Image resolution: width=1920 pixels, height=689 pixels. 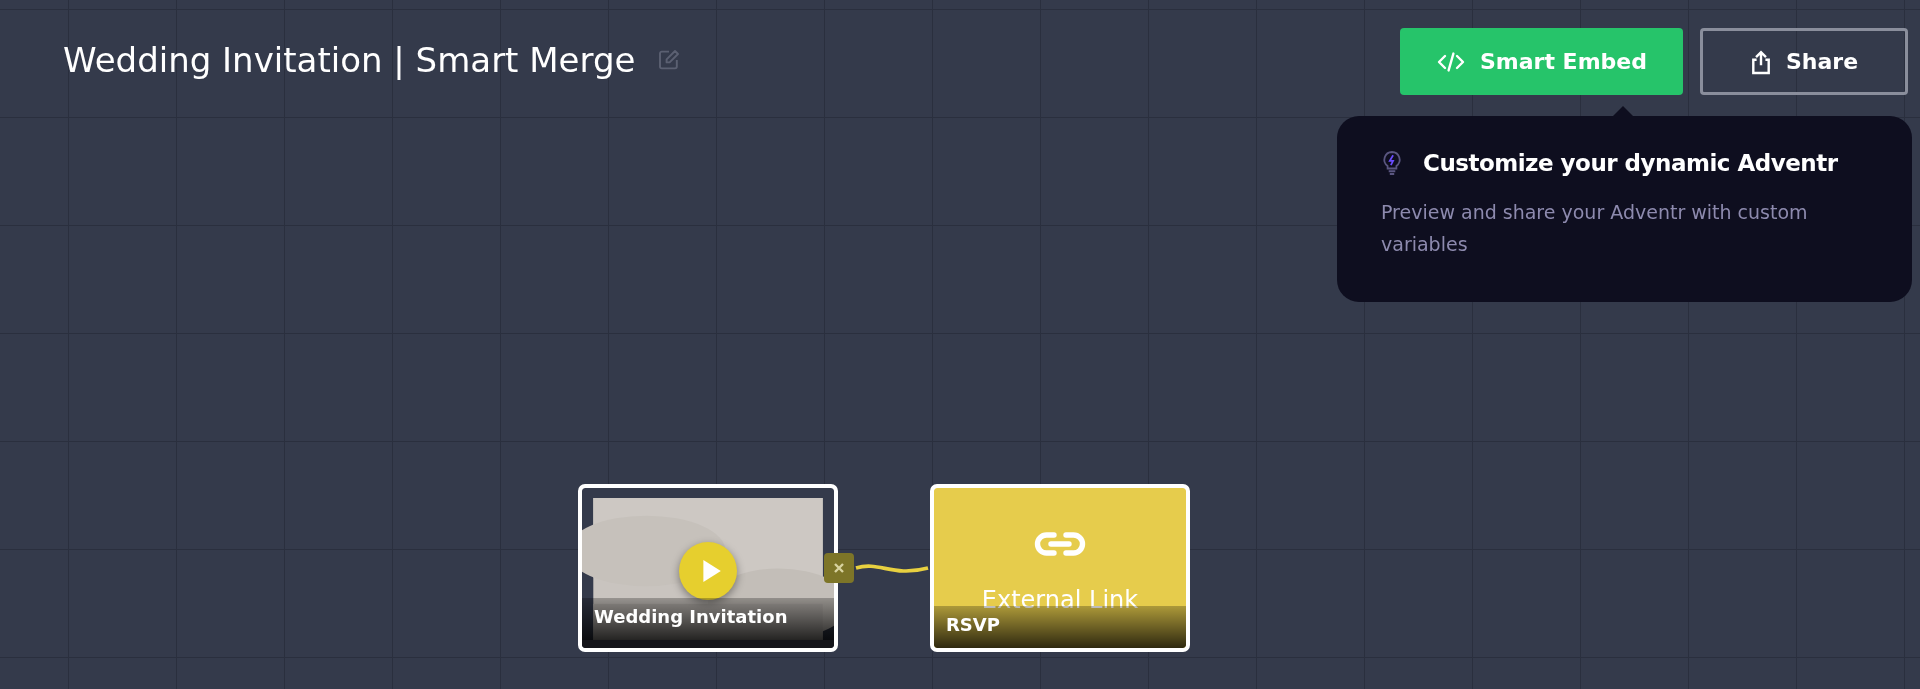 What do you see at coordinates (710, 571) in the screenshot?
I see `play-icon` at bounding box center [710, 571].